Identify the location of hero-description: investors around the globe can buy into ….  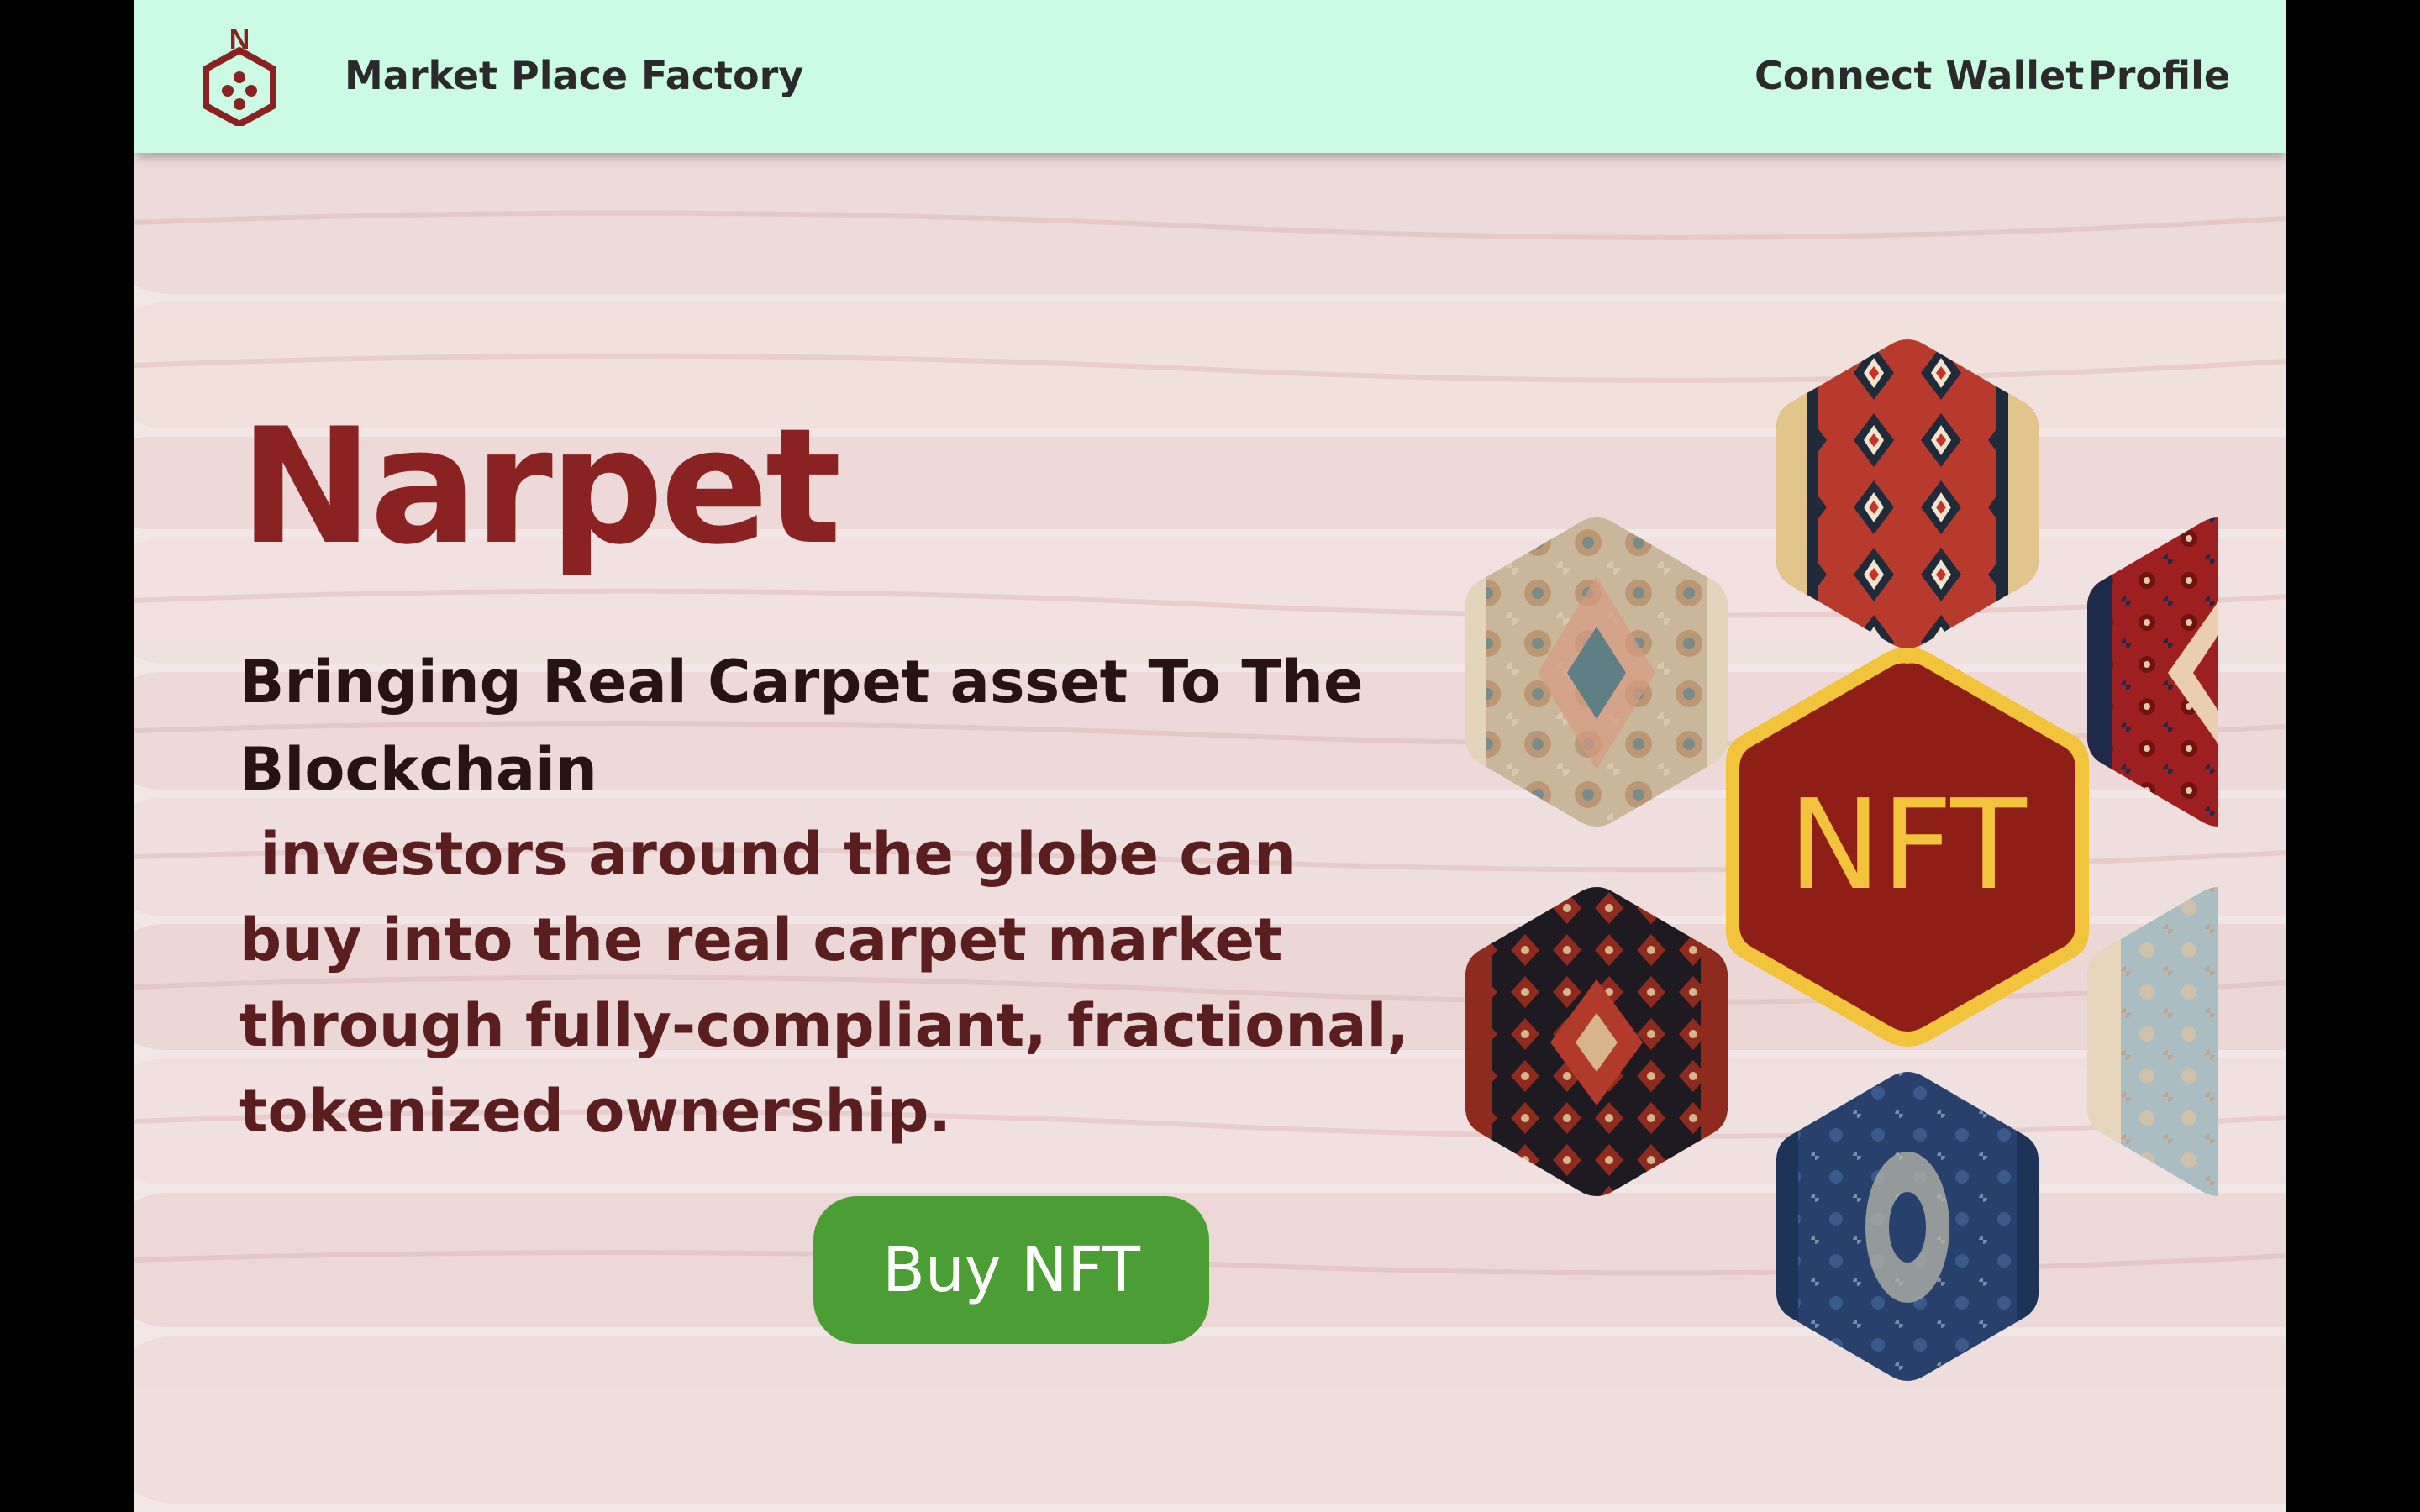
(825, 983).